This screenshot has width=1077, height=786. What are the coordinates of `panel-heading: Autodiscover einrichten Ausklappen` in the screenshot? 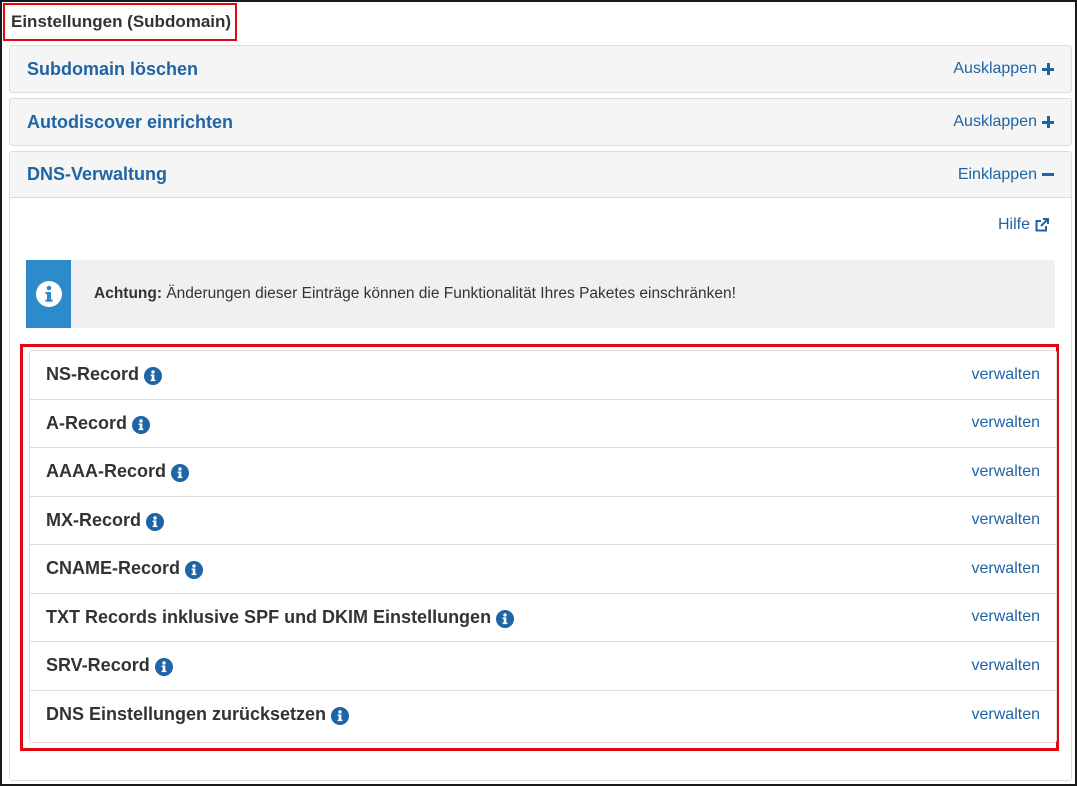 It's located at (540, 122).